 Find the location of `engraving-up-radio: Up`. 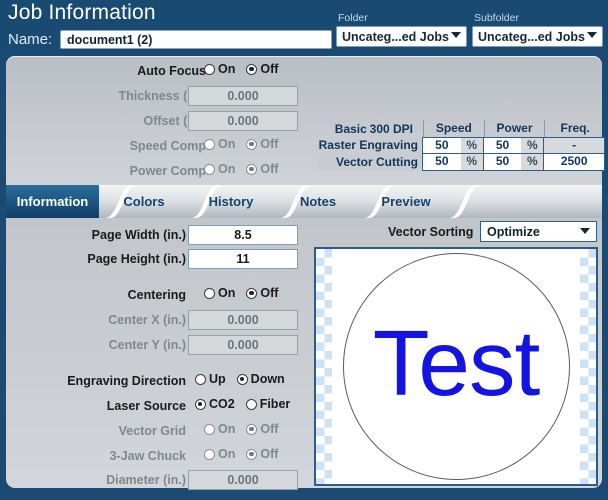

engraving-up-radio: Up is located at coordinates (210, 379).